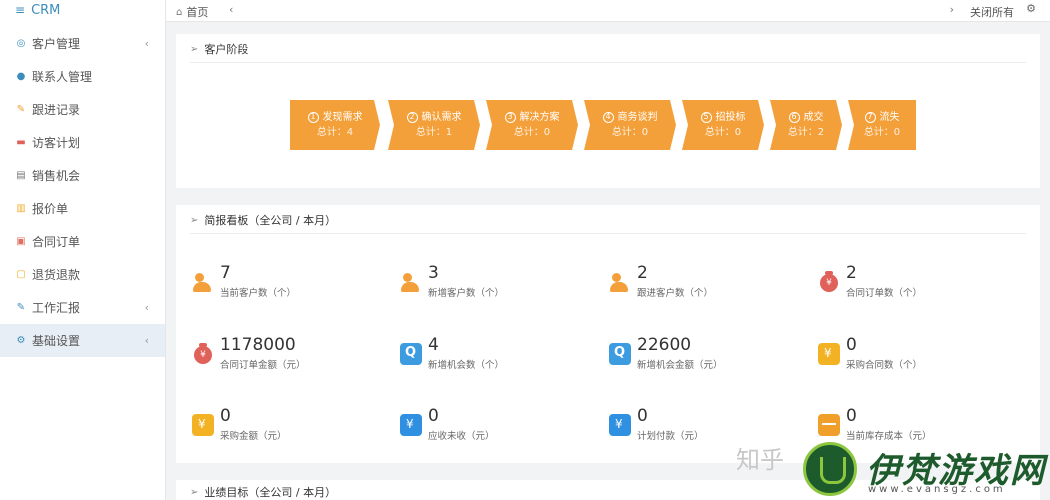  I want to click on stat-label: 采购合同数（个）, so click(884, 365).